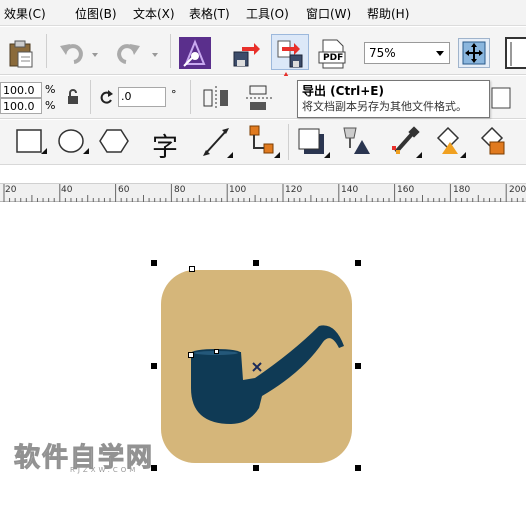 This screenshot has height=507, width=526. I want to click on align-button, so click(502, 98).